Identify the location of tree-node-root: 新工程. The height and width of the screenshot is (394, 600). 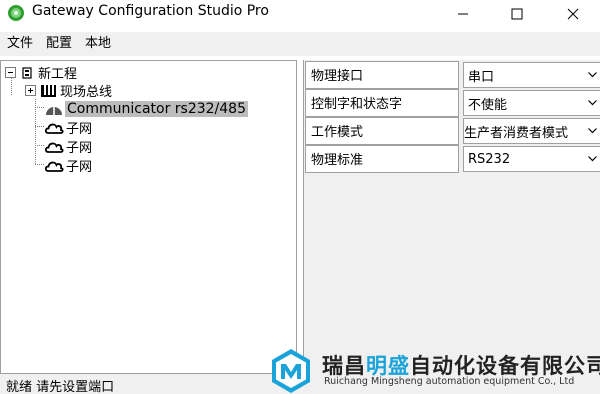
(41, 72).